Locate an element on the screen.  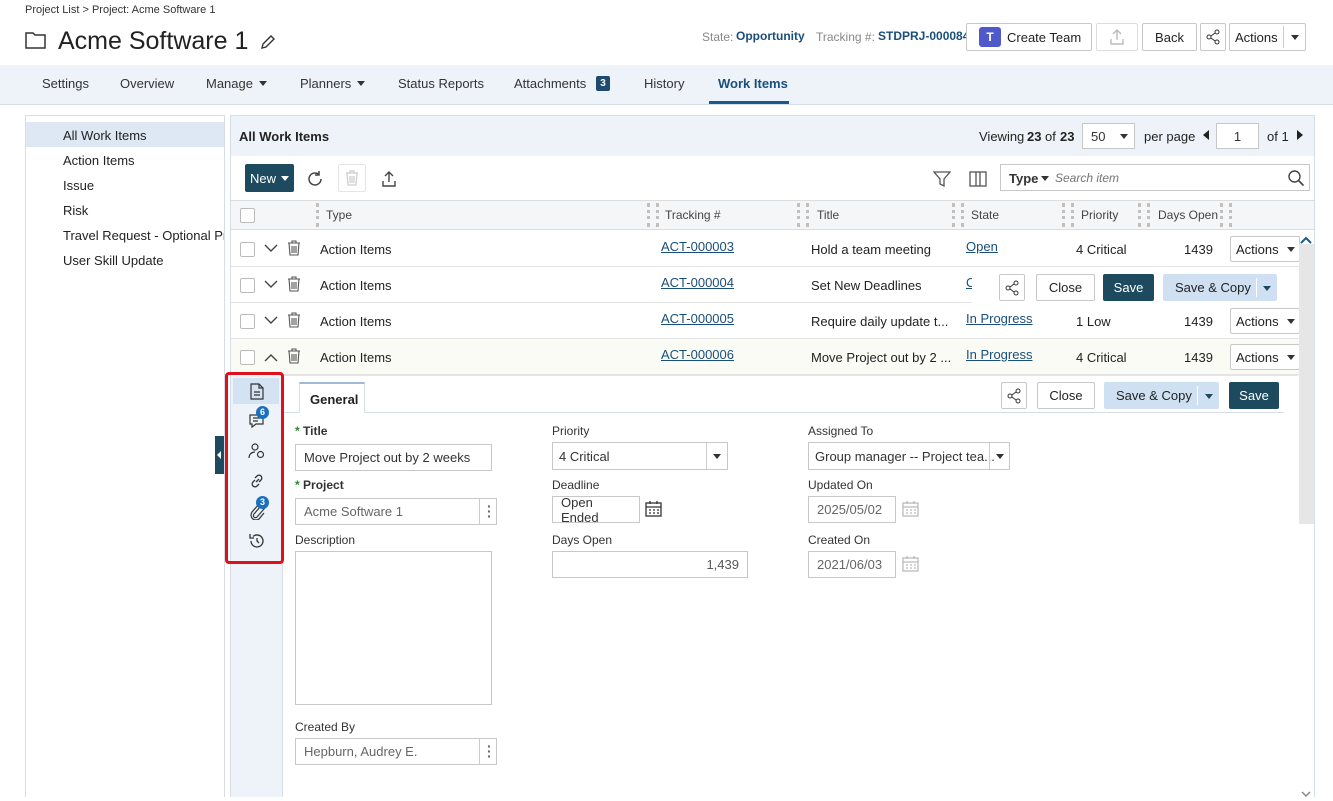
tab-planners: Planners is located at coordinates (325, 83).